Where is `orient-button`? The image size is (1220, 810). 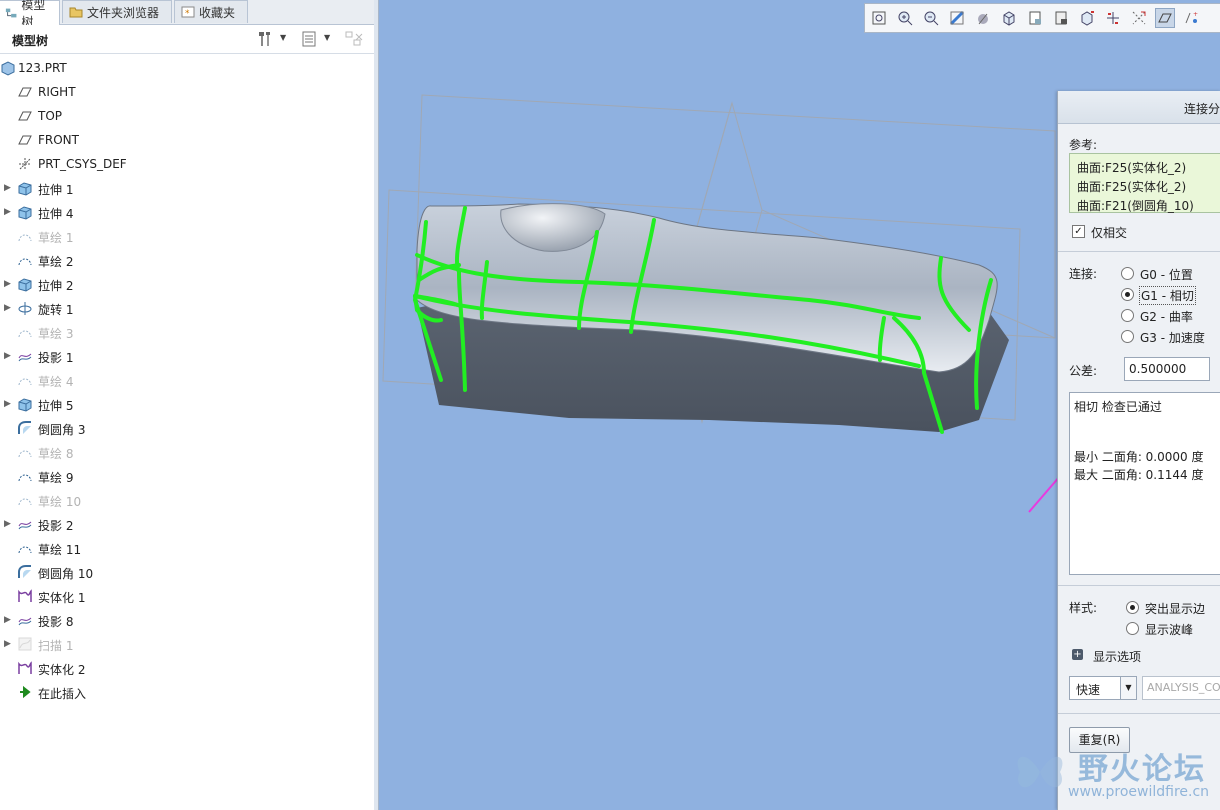
orient-button is located at coordinates (1087, 18).